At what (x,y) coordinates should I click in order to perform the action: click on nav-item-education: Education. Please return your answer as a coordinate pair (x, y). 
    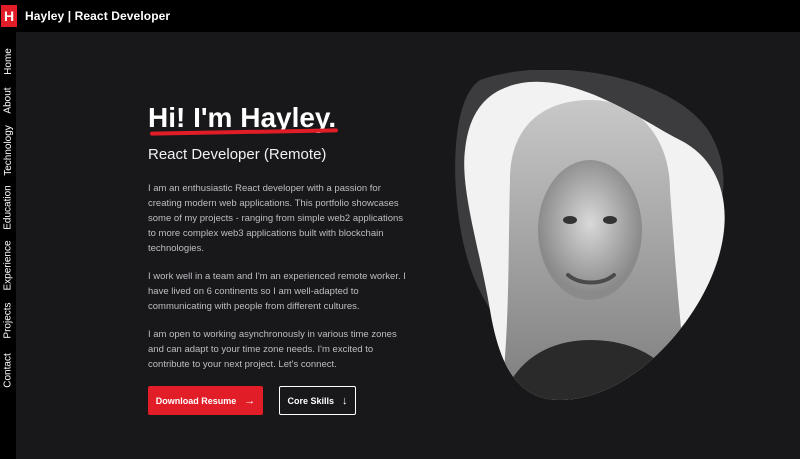
    Looking at the image, I should click on (8, 207).